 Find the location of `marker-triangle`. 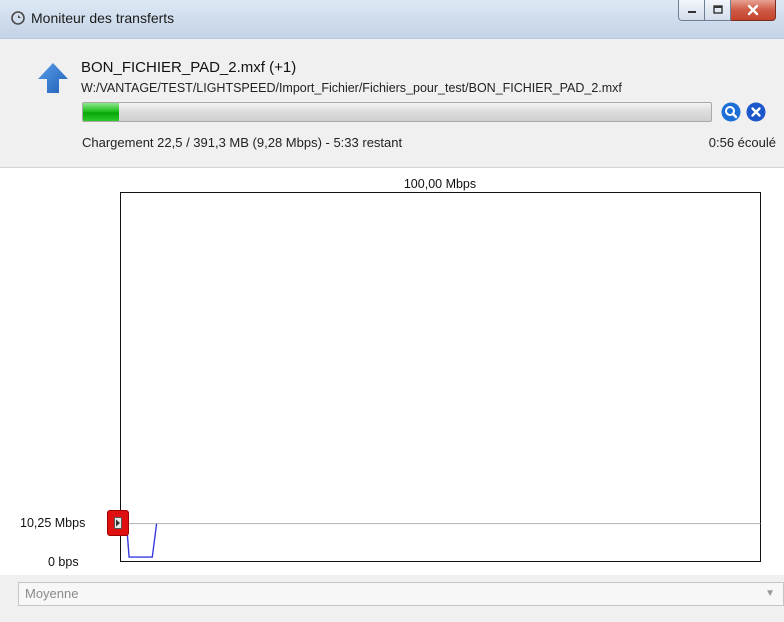

marker-triangle is located at coordinates (118, 523).